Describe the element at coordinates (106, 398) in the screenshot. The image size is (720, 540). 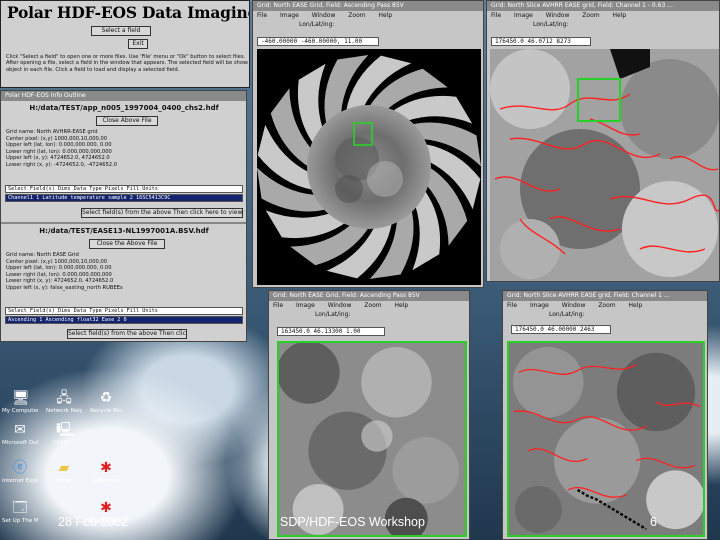
I see `recycle-bin-icon: ♻` at that location.